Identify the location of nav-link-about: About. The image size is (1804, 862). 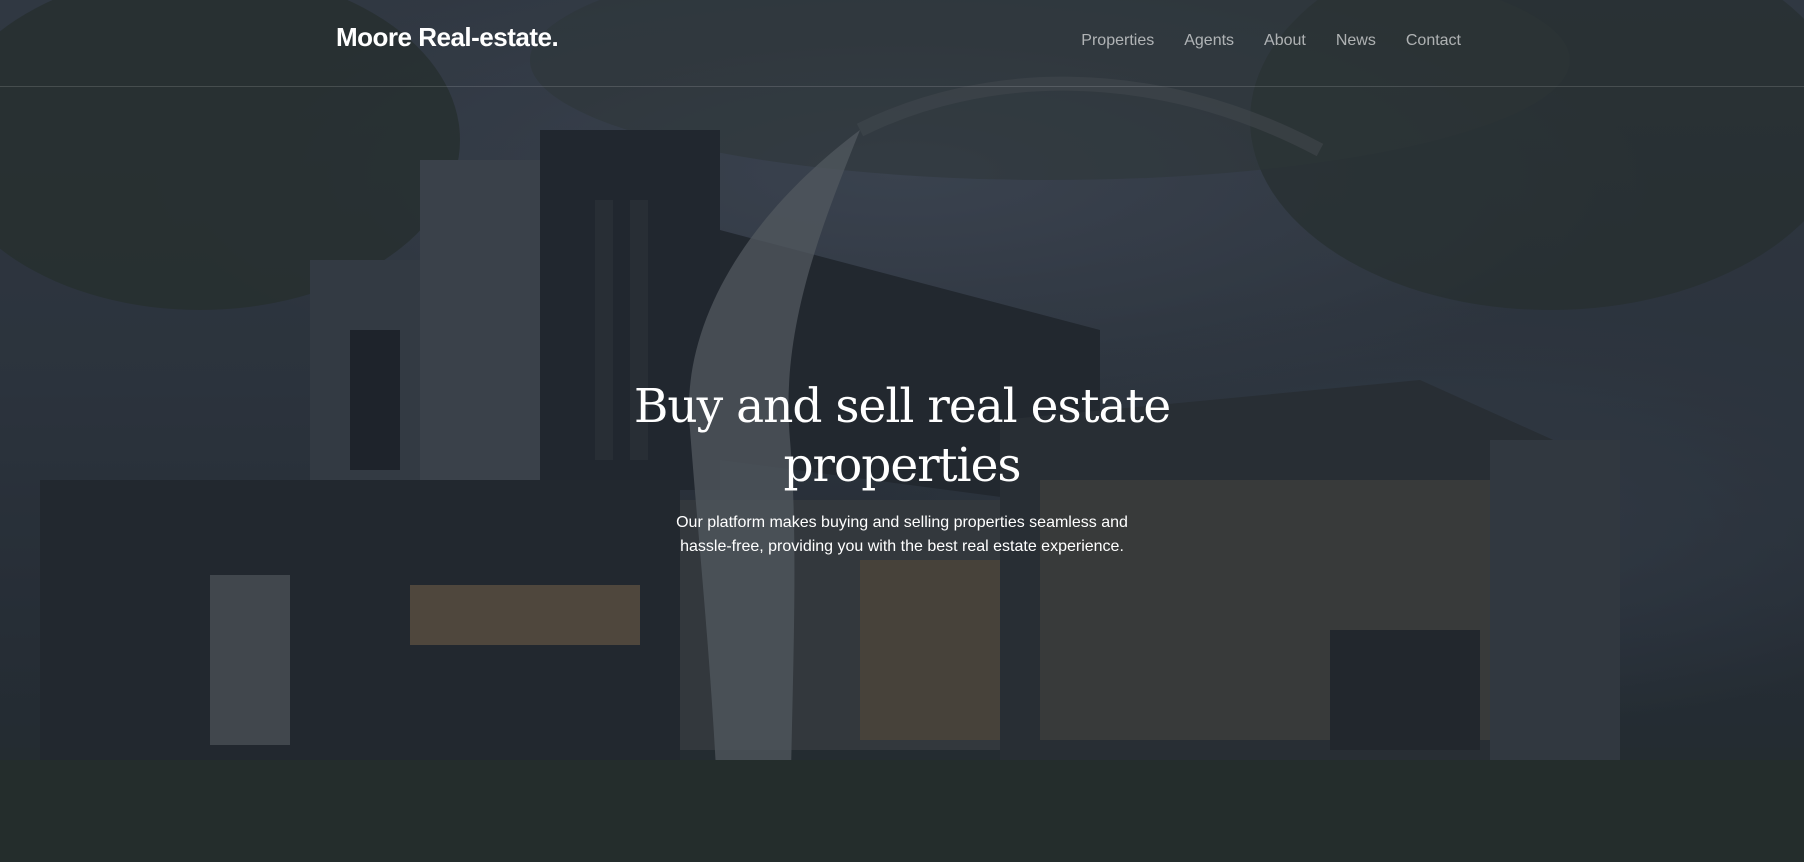
(1285, 40).